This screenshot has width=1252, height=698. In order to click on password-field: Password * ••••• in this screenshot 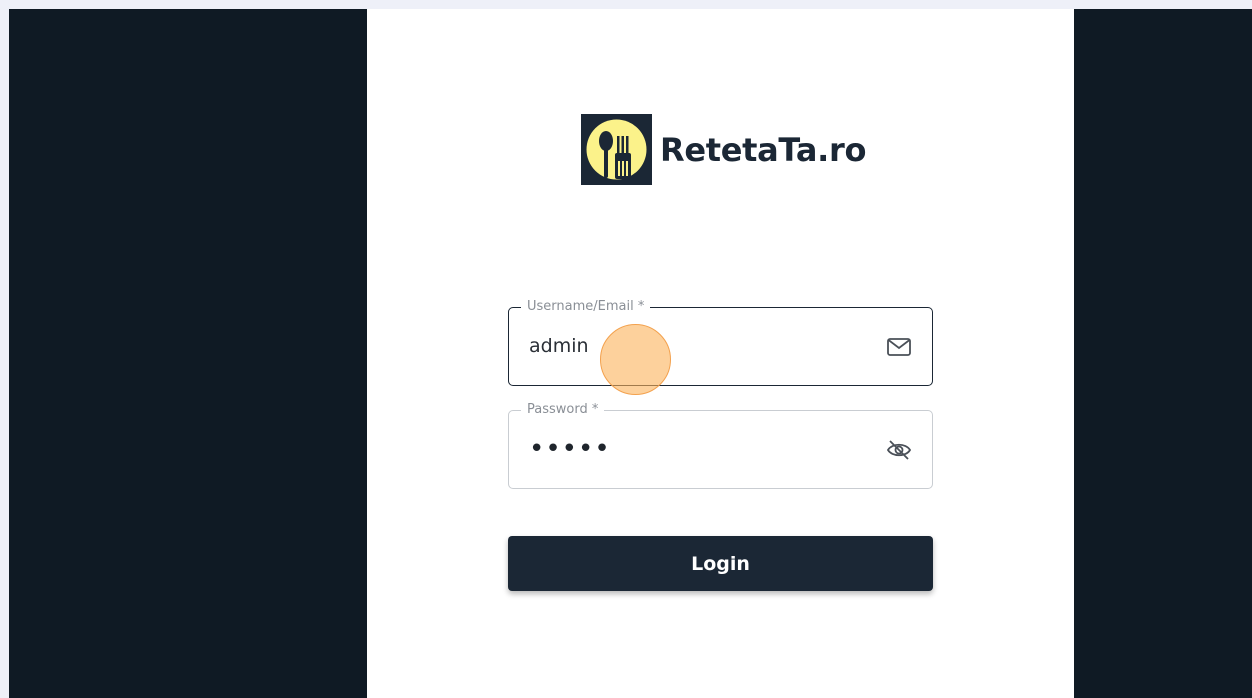, I will do `click(720, 445)`.